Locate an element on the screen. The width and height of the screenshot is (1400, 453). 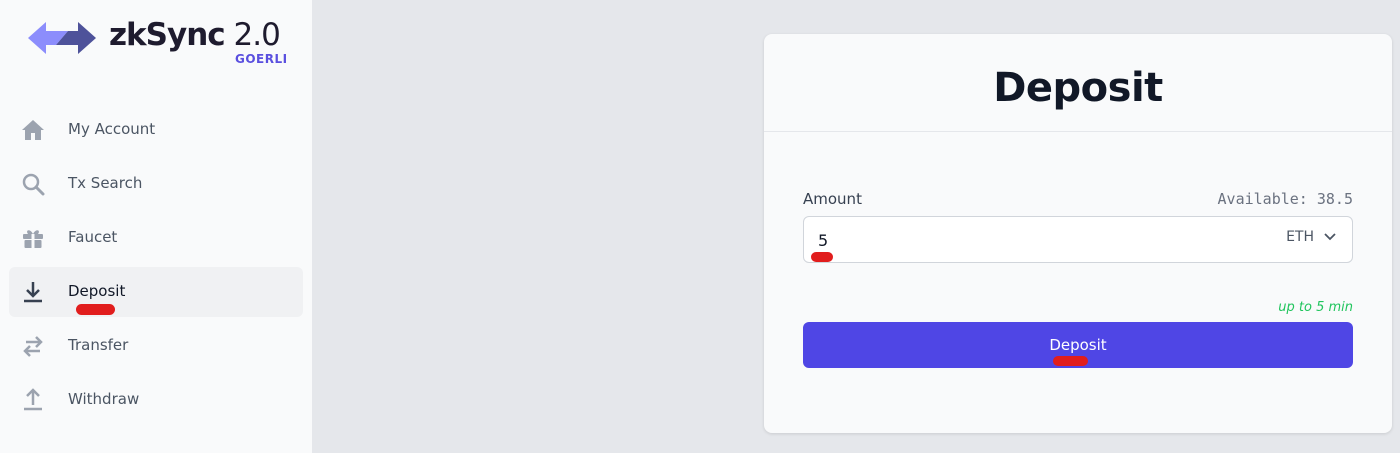
chevron-down-icon is located at coordinates (1330, 237).